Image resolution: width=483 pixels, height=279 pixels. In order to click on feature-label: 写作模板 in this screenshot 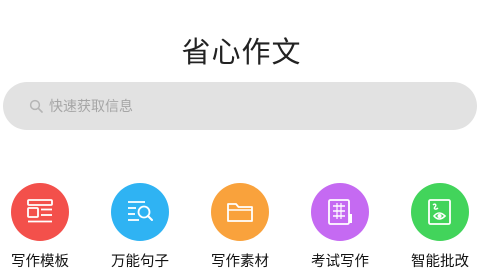, I will do `click(40, 262)`.